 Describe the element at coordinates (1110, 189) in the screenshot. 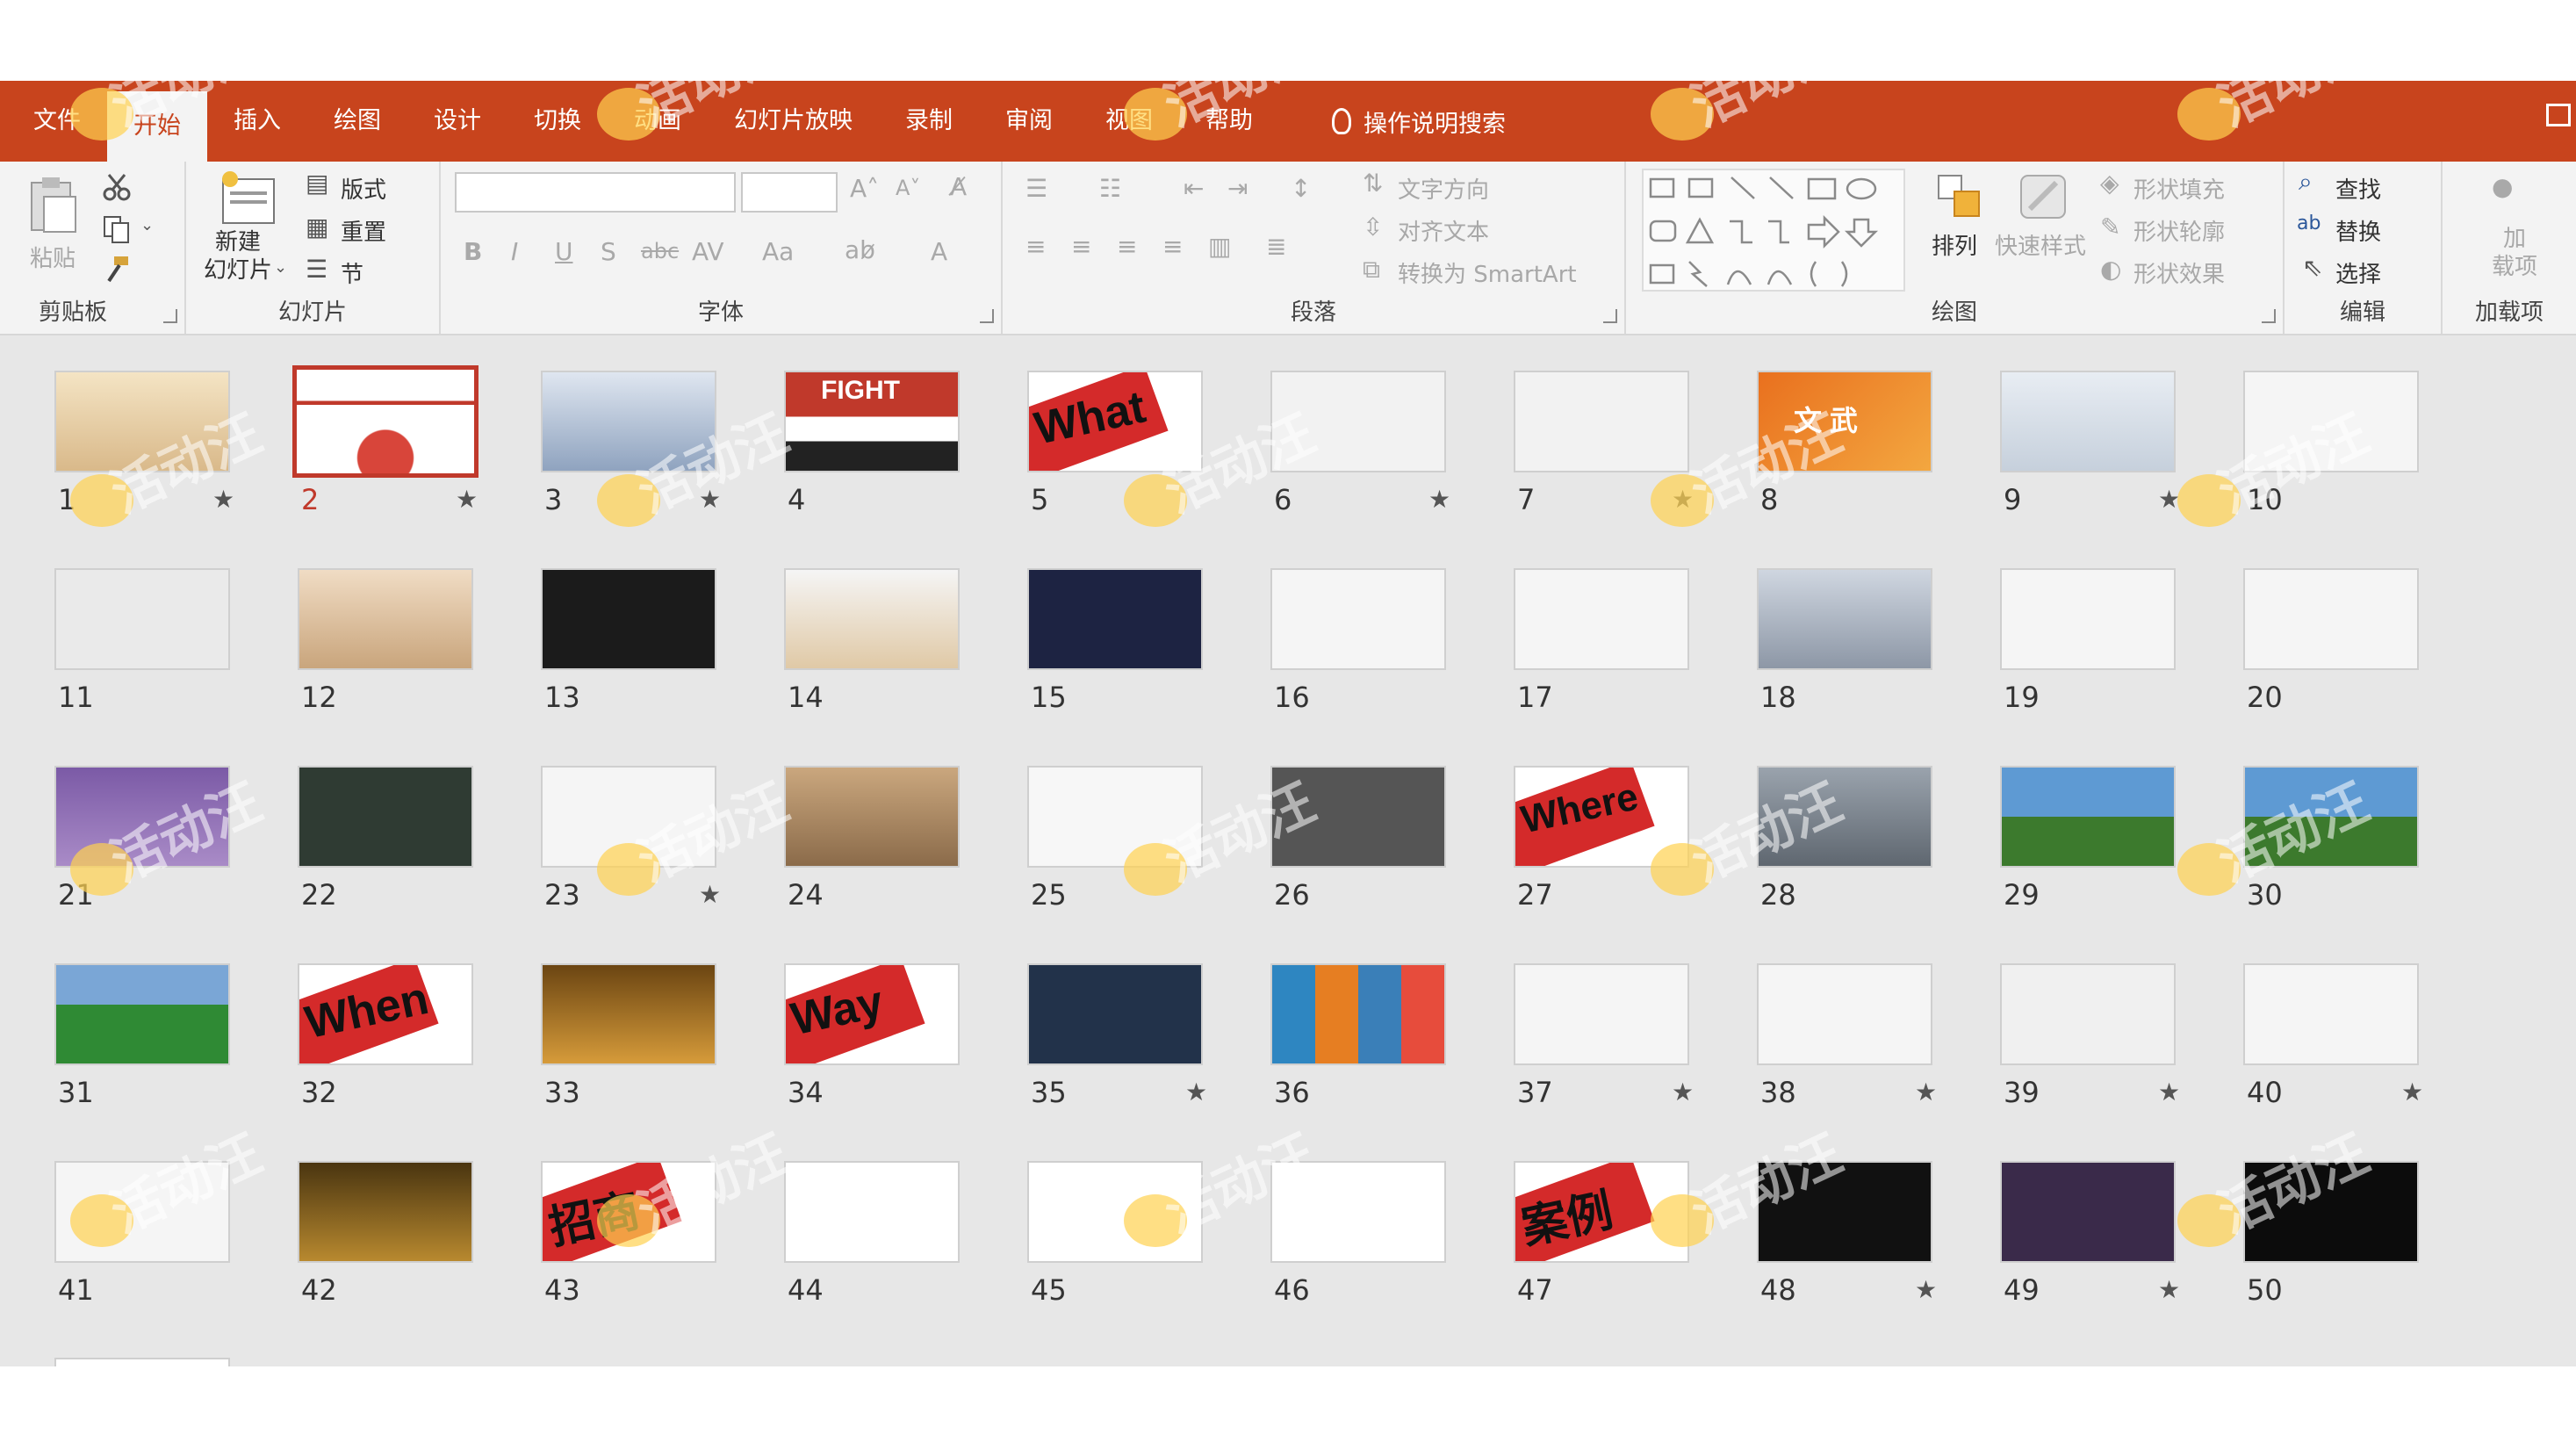

I see `numbering-icon: ☷` at that location.